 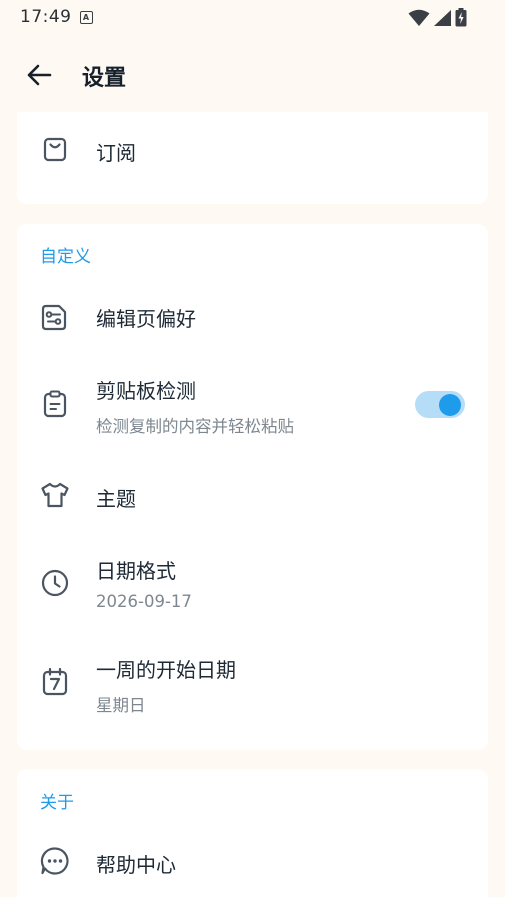 I want to click on subscription-card: 订阅, so click(x=252, y=158).